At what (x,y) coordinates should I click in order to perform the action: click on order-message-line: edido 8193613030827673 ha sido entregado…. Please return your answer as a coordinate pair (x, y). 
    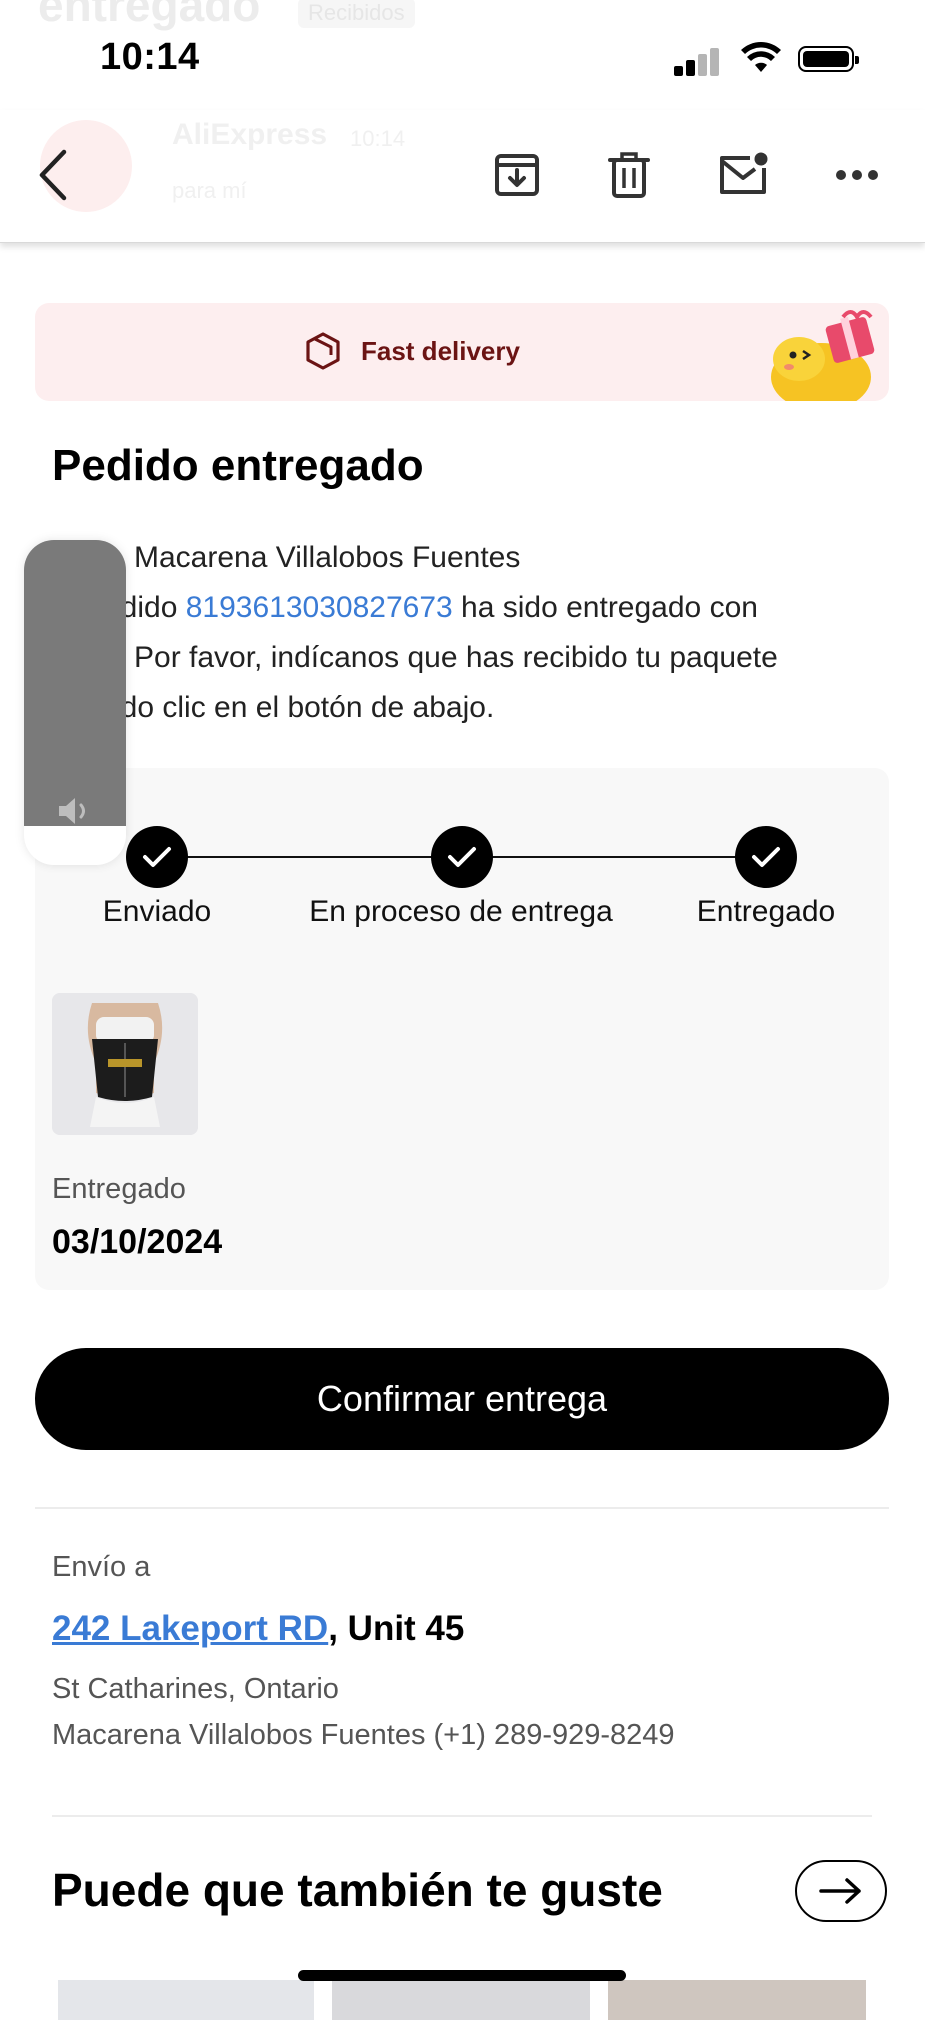
    Looking at the image, I should click on (452, 608).